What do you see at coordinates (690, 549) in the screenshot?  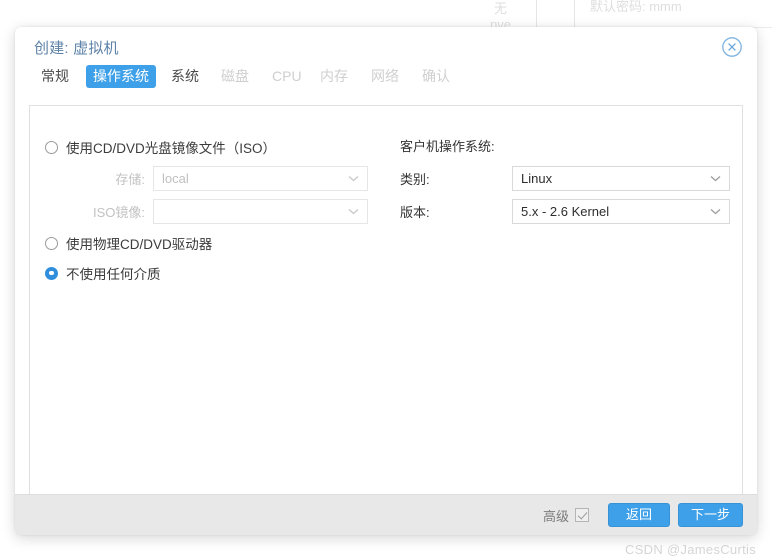 I see `watermark: CSDN @JamesCurtis` at bounding box center [690, 549].